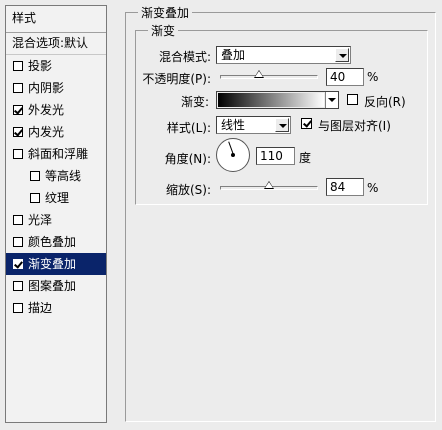 Image resolution: width=442 pixels, height=430 pixels. Describe the element at coordinates (56, 308) in the screenshot. I see `style-item: 描边` at that location.